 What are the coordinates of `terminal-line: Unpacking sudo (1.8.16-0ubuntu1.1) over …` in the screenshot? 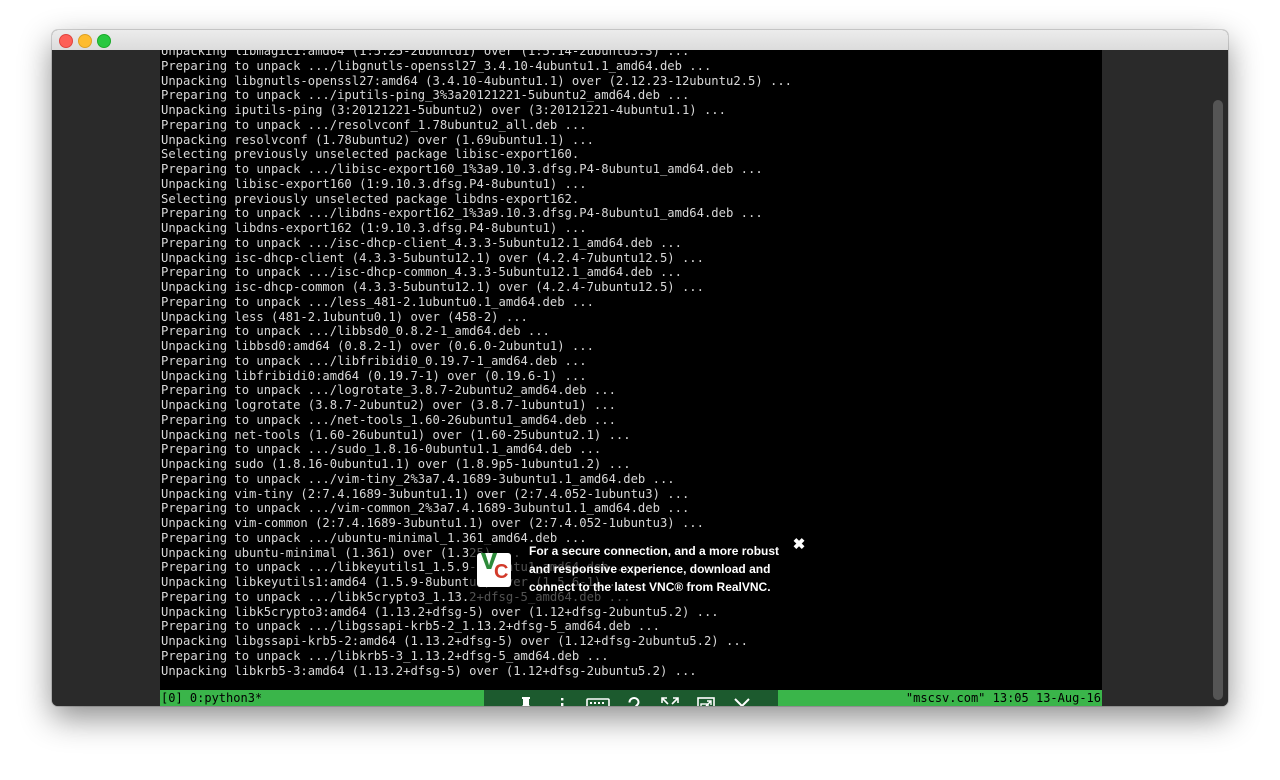 It's located at (396, 464).